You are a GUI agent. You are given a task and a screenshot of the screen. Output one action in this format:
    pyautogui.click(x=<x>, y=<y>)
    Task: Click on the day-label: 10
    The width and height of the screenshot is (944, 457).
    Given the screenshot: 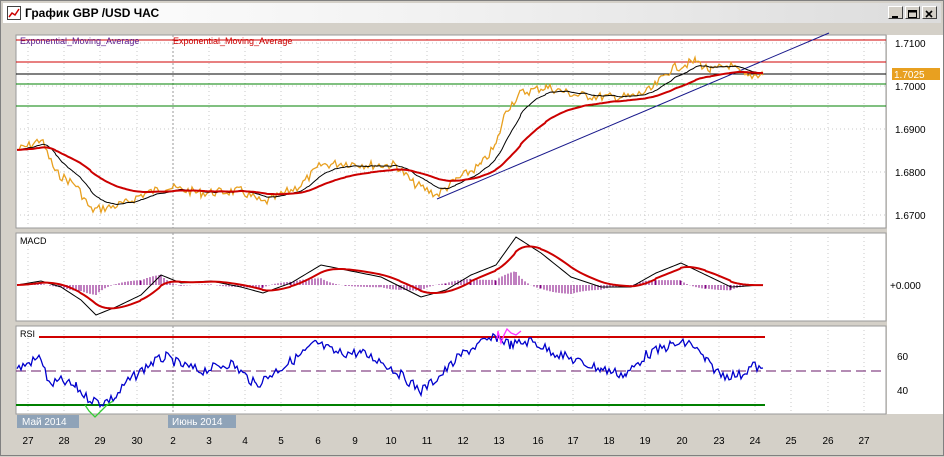 What is the action you would take?
    pyautogui.click(x=391, y=441)
    